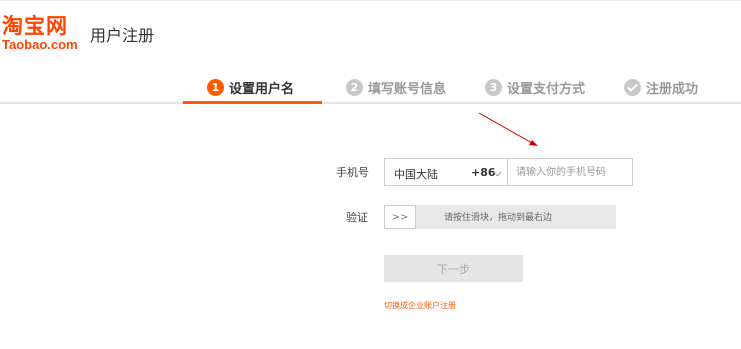 The width and height of the screenshot is (741, 349). I want to click on double-chevron-right-icon: >>, so click(400, 217).